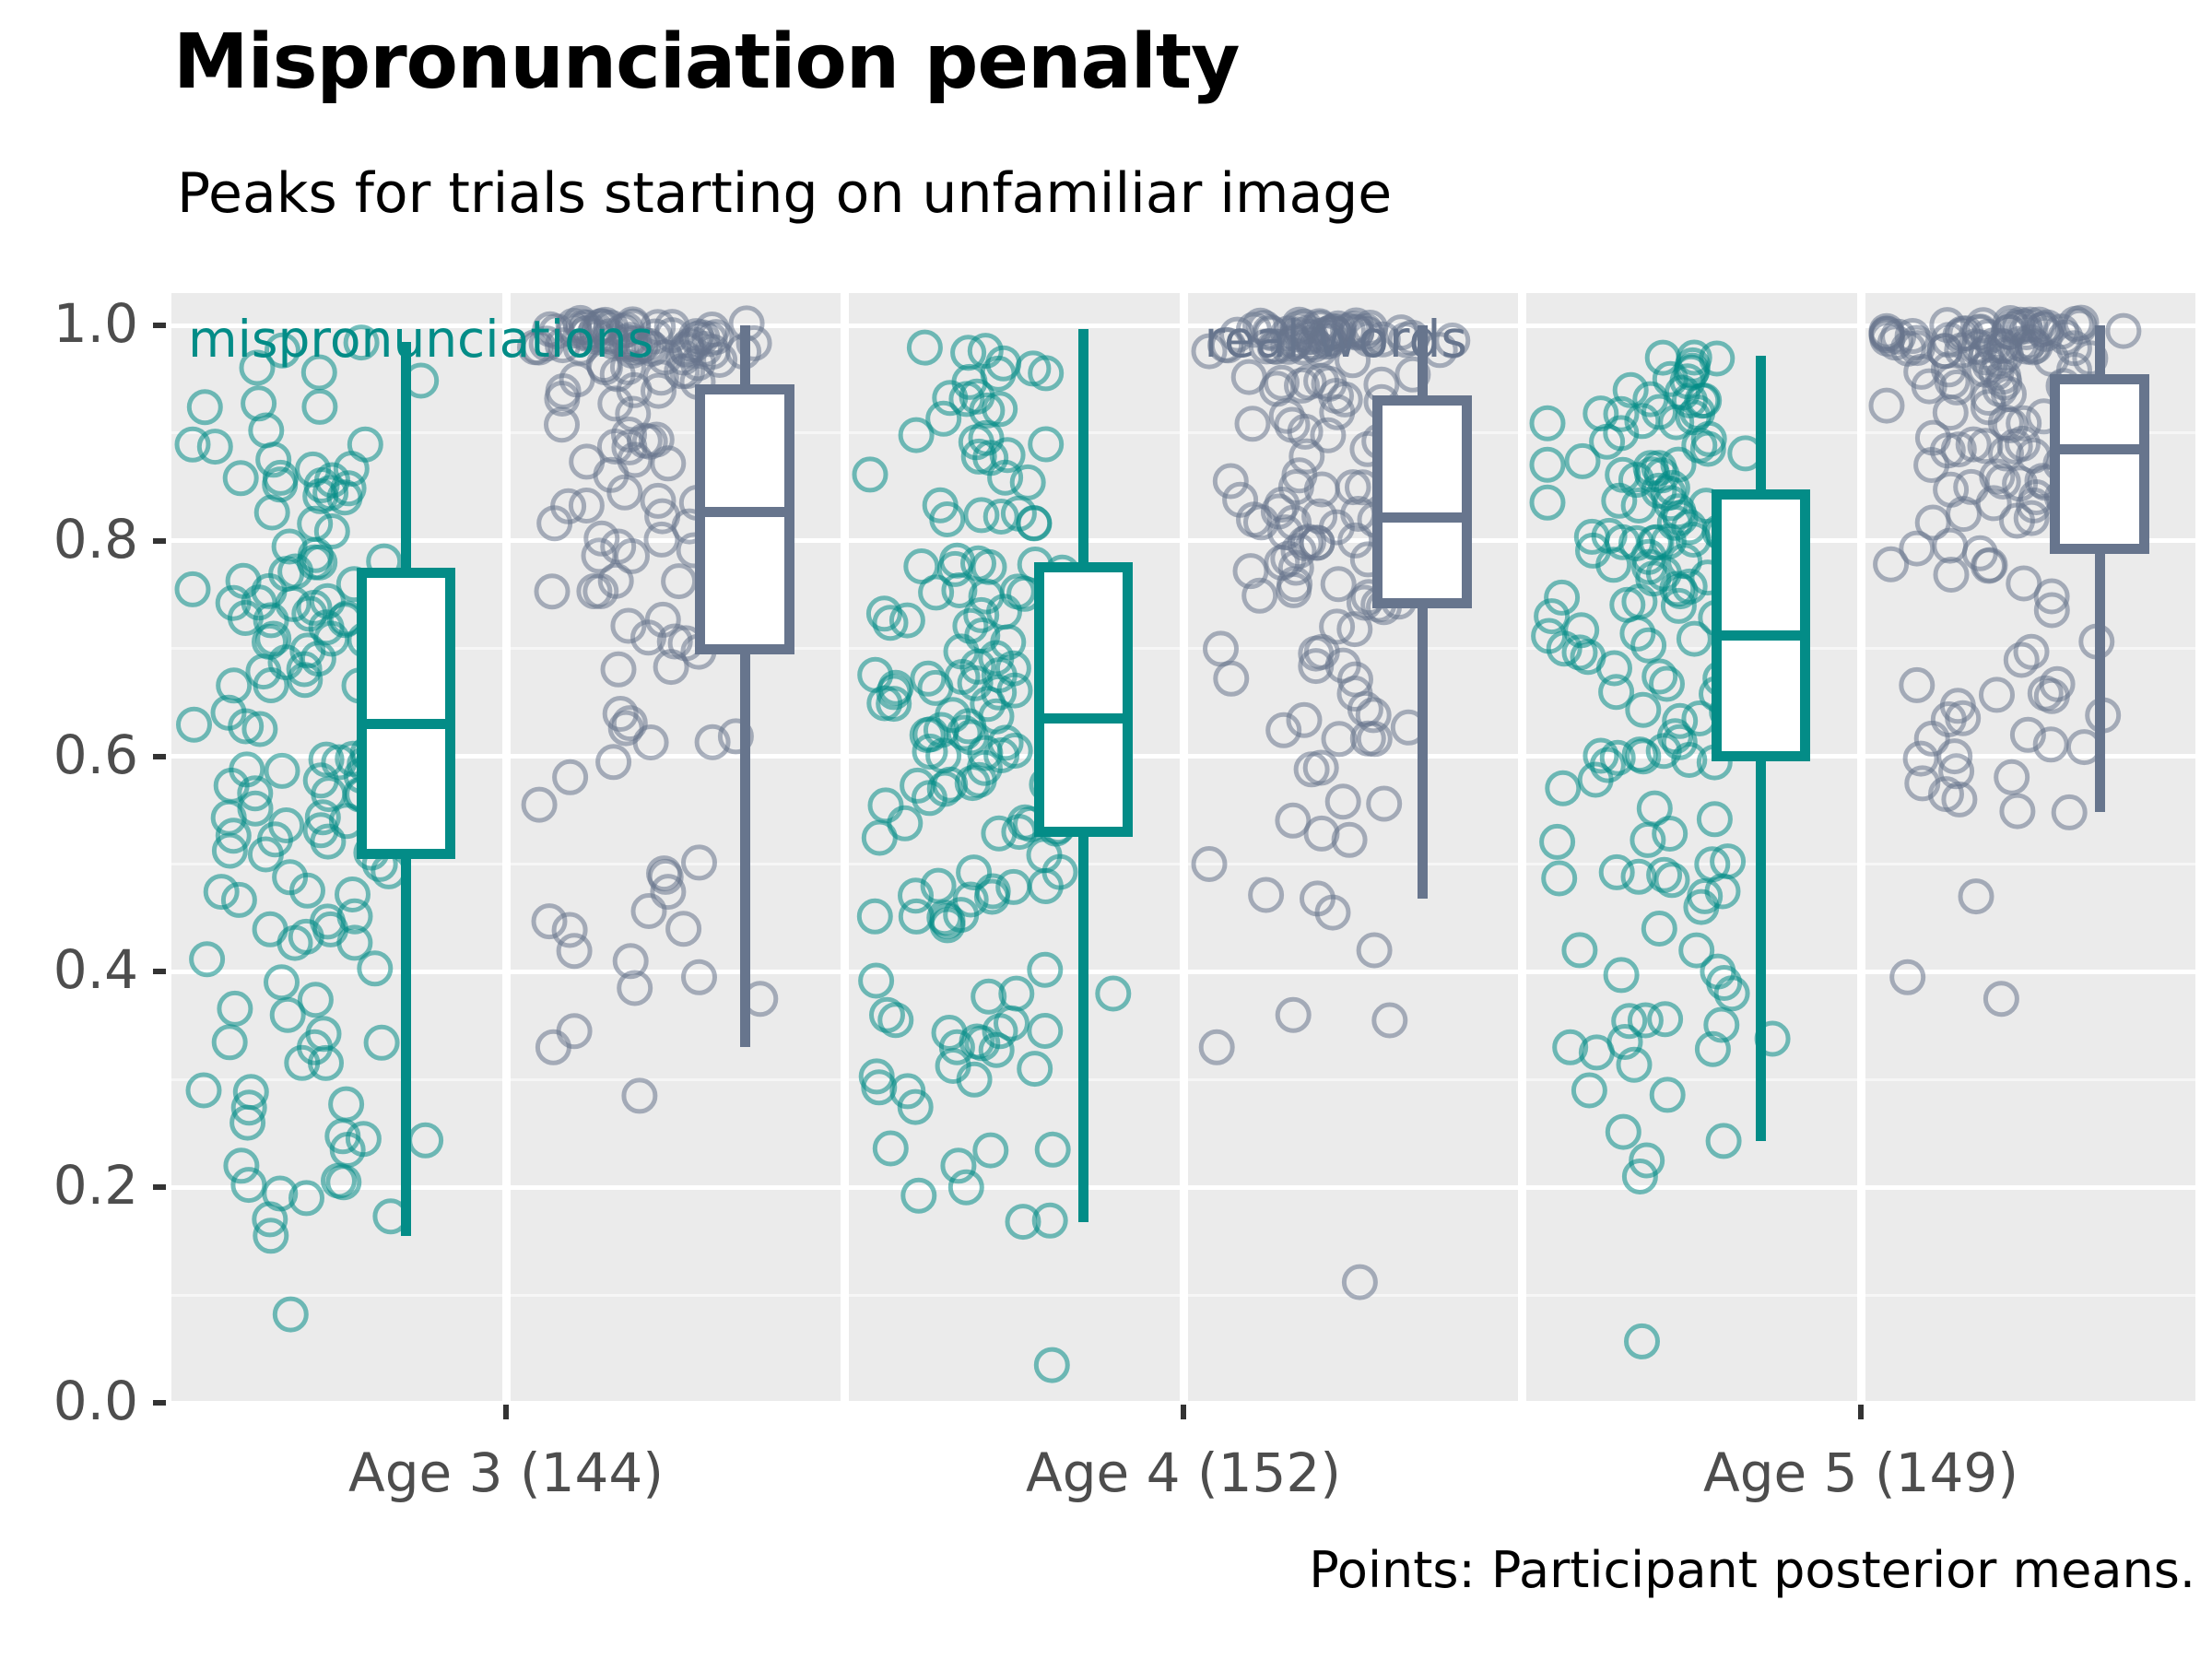 The width and height of the screenshot is (2212, 1659). What do you see at coordinates (95, 1401) in the screenshot?
I see `y-tick-label-0.0: 0.0` at bounding box center [95, 1401].